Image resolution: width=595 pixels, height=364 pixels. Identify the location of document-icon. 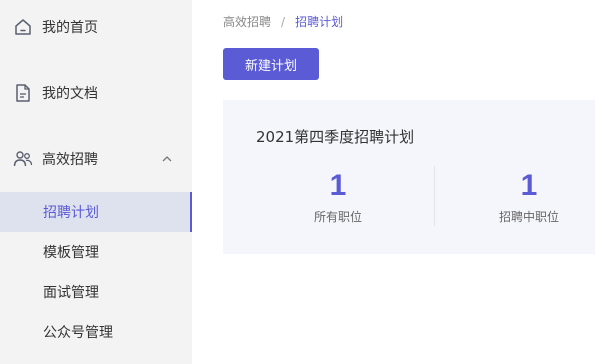
(23, 93).